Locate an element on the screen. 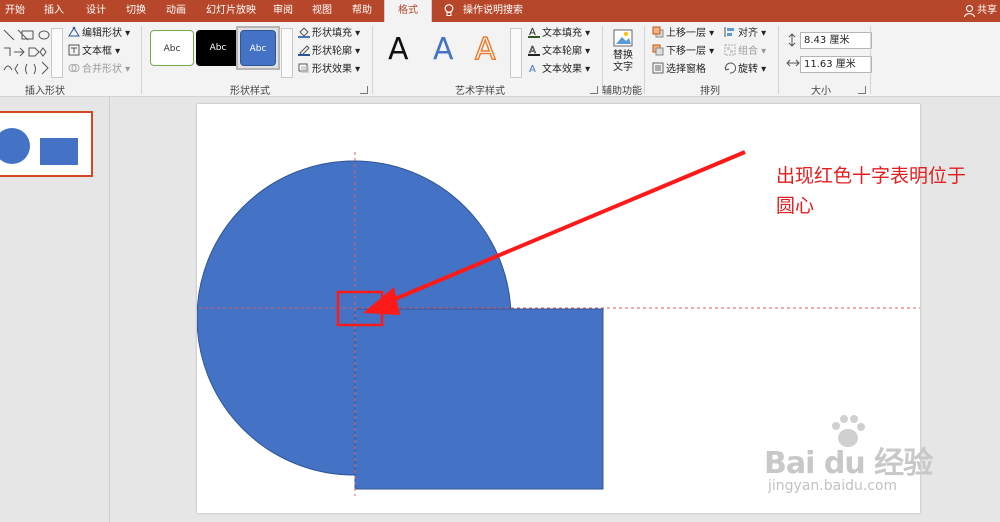 The height and width of the screenshot is (522, 1000). shape-height-icon is located at coordinates (792, 40).